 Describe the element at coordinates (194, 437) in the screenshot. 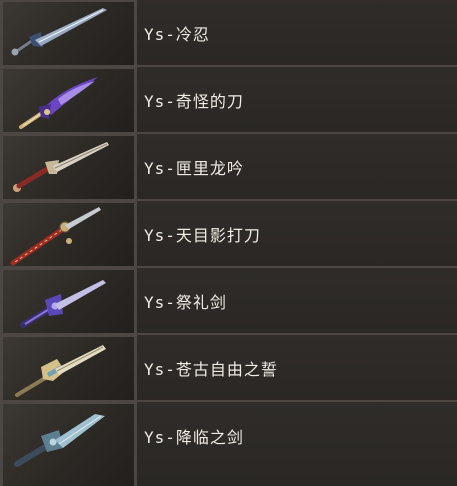

I see `weapon-name: Ys-降临之剑` at that location.